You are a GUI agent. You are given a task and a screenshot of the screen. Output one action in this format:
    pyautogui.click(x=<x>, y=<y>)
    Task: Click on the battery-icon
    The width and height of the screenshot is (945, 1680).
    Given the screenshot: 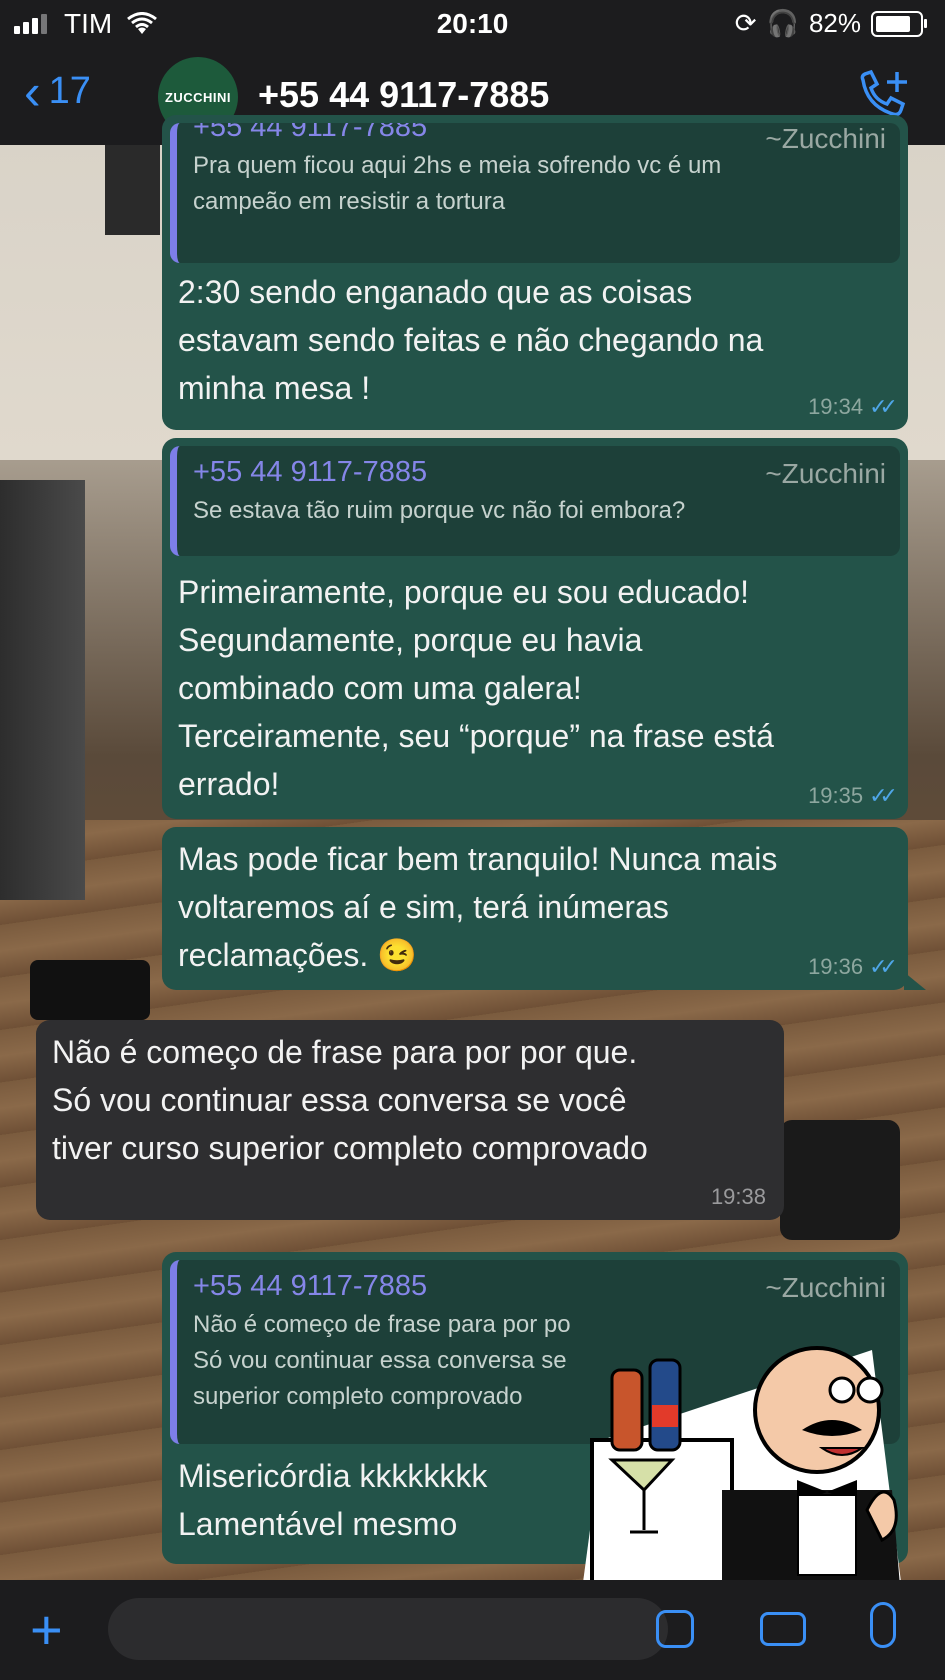 What is the action you would take?
    pyautogui.click(x=899, y=23)
    